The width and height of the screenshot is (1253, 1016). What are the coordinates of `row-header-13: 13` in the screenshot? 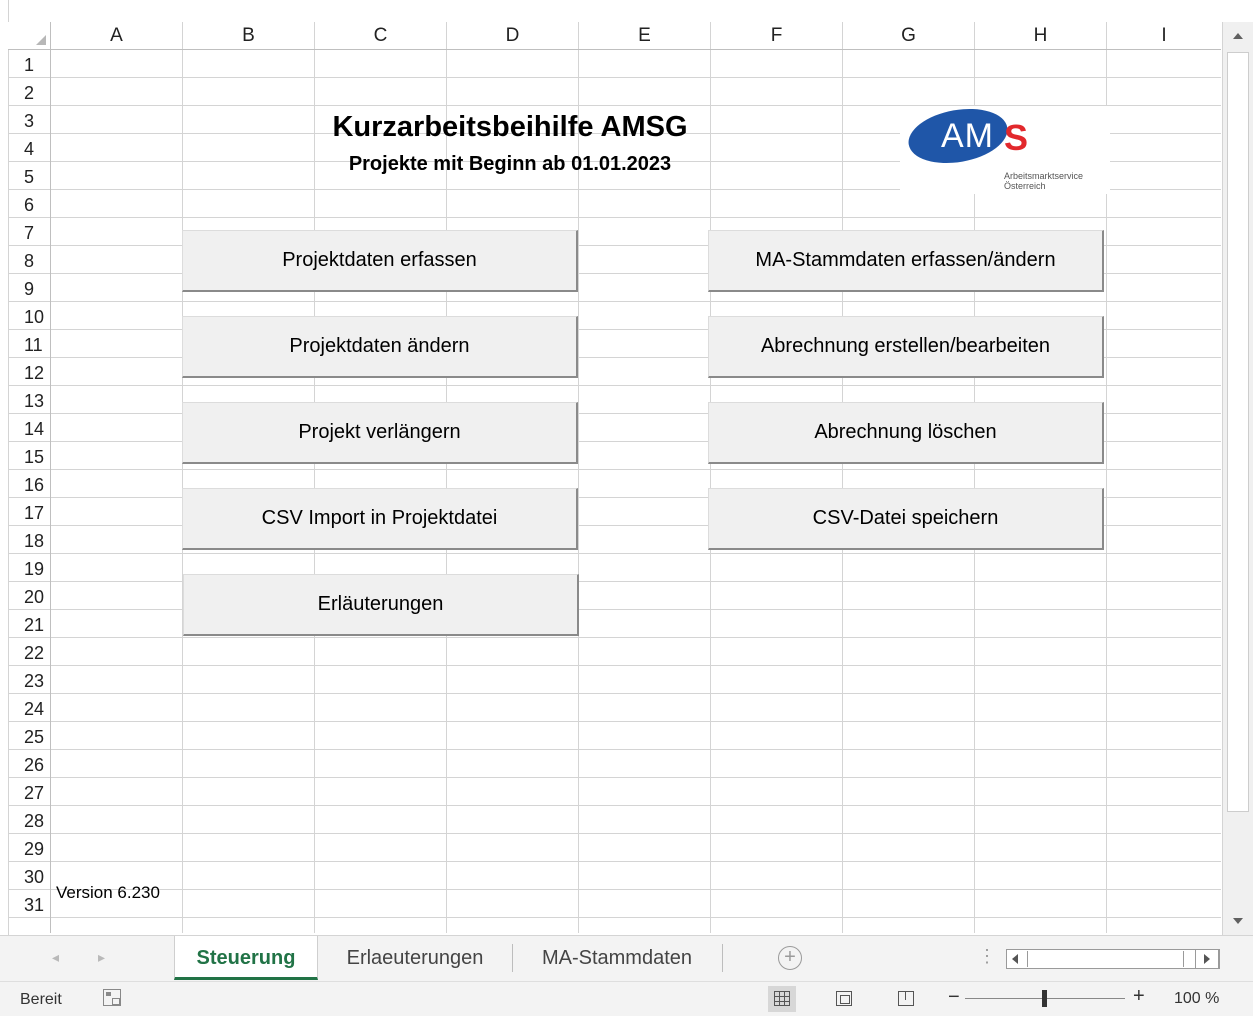 It's located at (29, 400).